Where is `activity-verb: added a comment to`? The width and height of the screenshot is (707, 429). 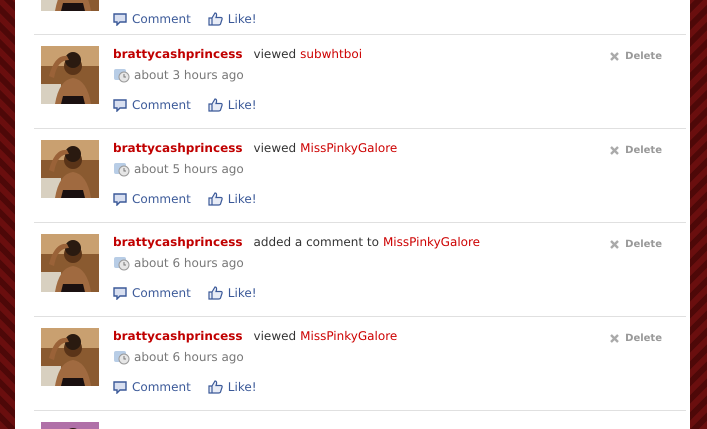
activity-verb: added a comment to is located at coordinates (316, 242).